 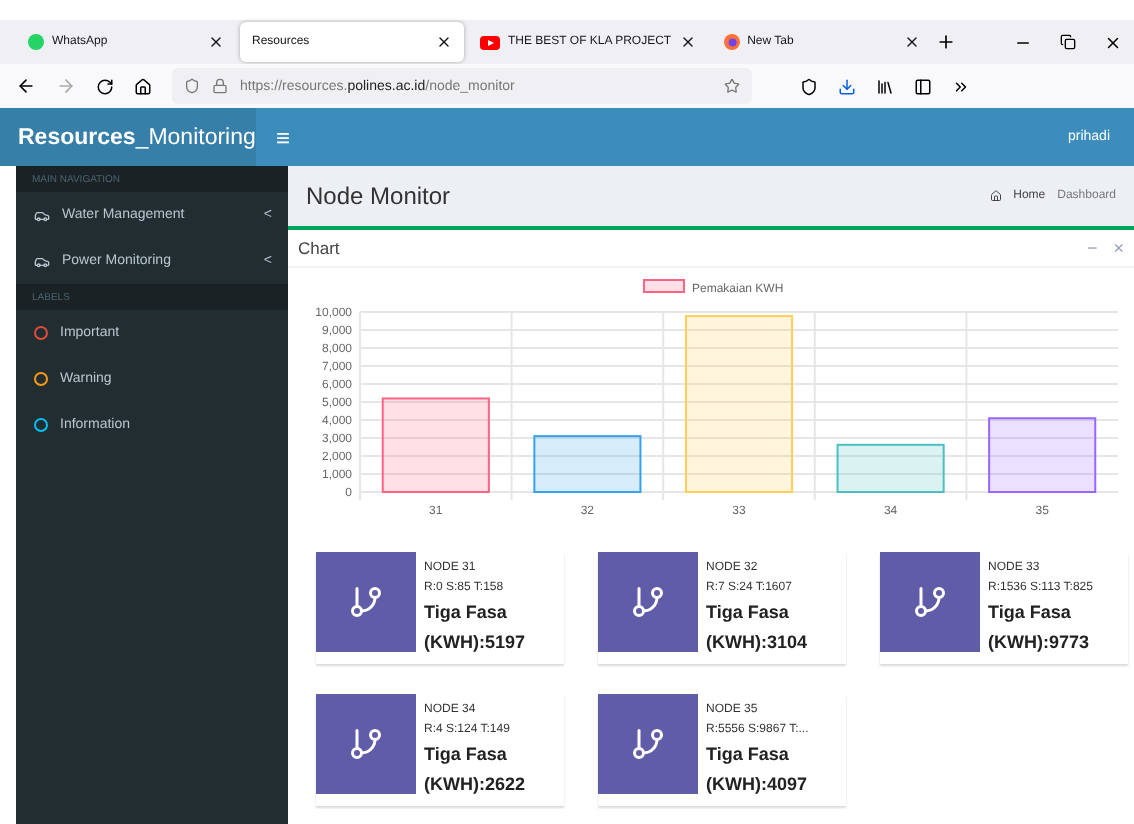 I want to click on brand-logo: Resources_Monitoring, so click(x=128, y=137).